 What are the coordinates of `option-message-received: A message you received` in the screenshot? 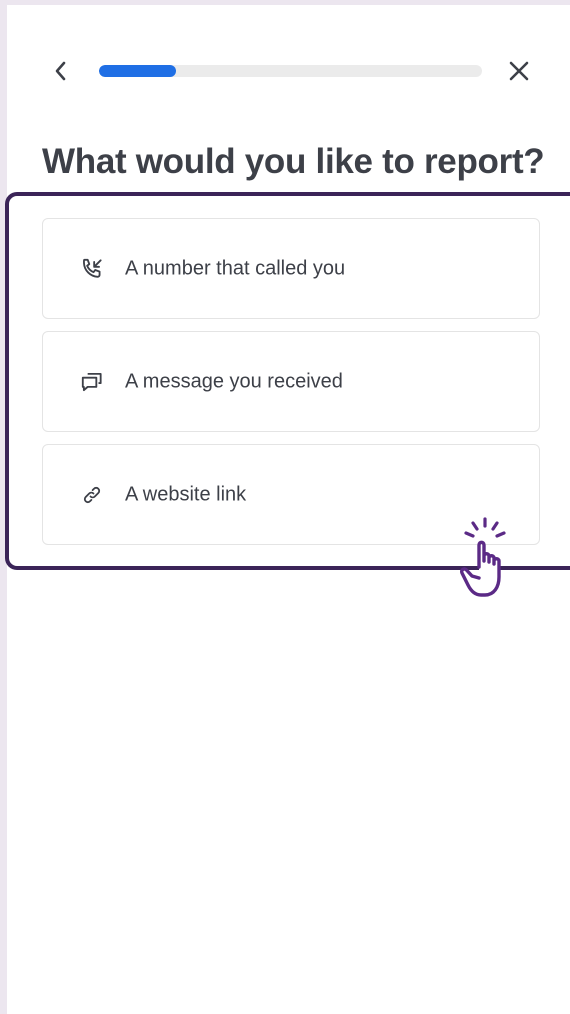 It's located at (291, 381).